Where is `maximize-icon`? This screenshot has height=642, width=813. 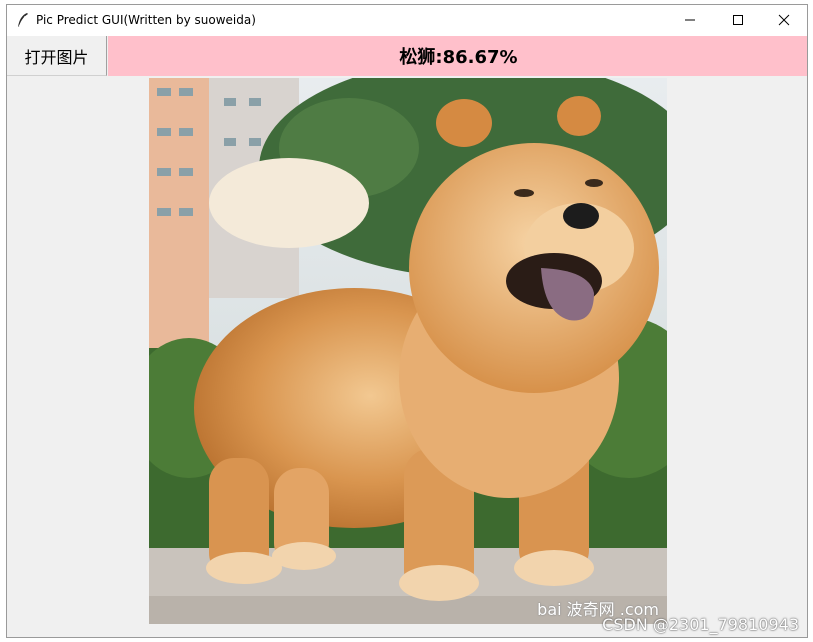 maximize-icon is located at coordinates (738, 20).